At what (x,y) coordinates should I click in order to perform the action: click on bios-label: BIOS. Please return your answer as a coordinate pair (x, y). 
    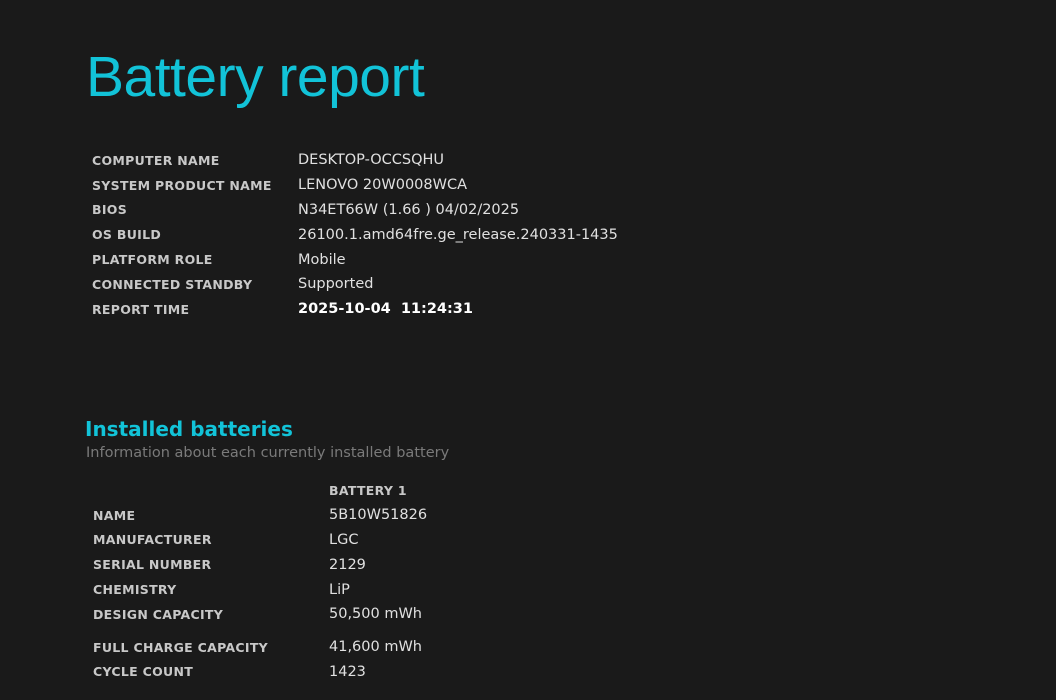
    Looking at the image, I should click on (110, 210).